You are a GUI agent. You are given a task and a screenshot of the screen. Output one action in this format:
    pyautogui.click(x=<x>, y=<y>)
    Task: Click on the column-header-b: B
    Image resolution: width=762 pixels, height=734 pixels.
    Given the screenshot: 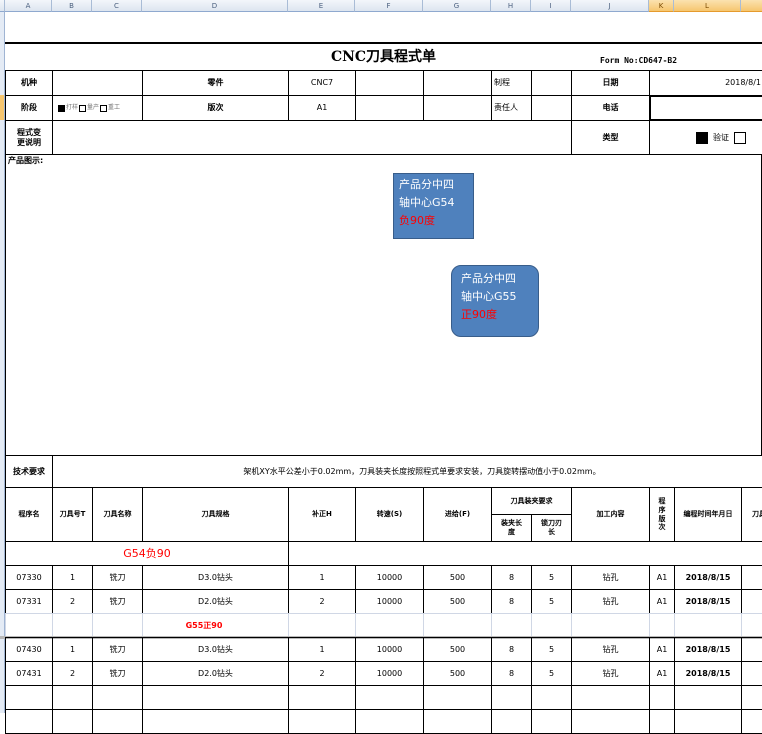 What is the action you would take?
    pyautogui.click(x=72, y=6)
    